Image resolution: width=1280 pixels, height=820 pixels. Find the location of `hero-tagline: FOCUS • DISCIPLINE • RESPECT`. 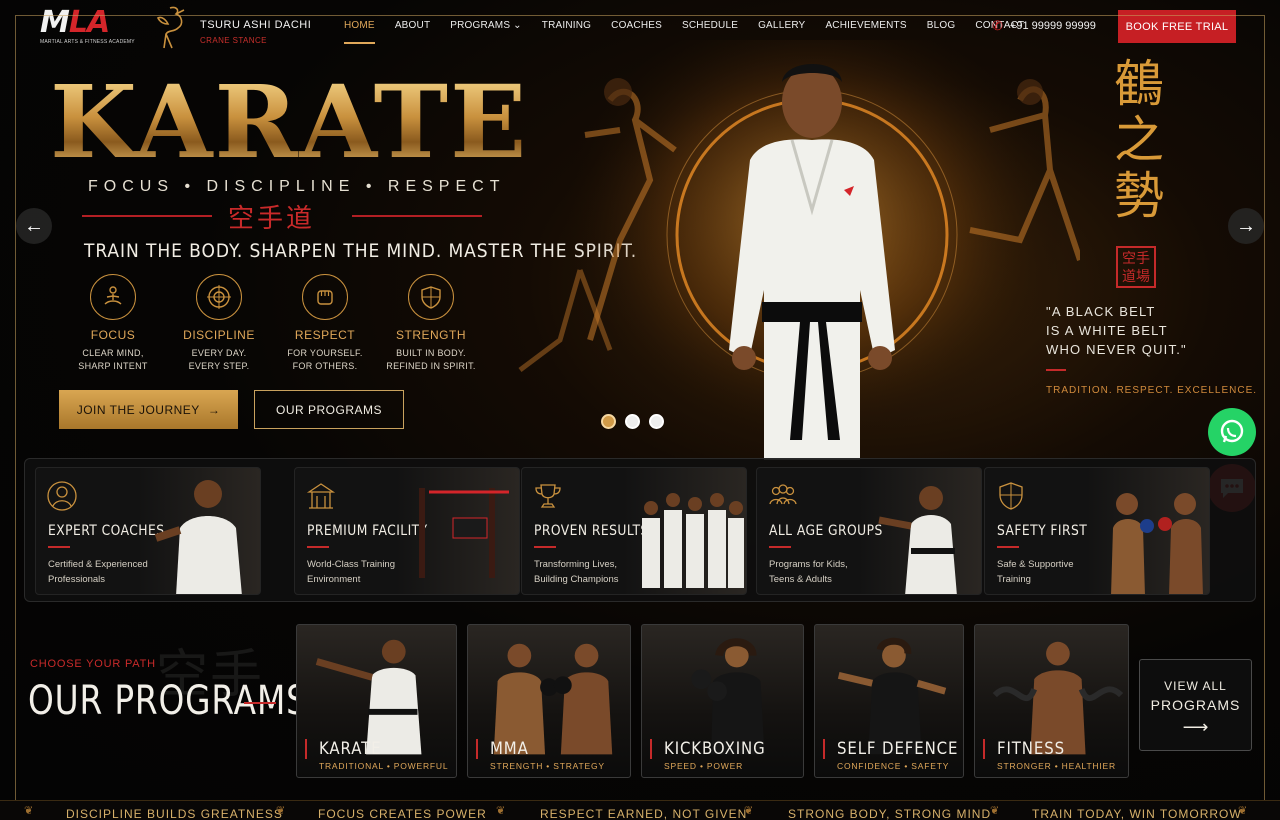

hero-tagline: FOCUS • DISCIPLINE • RESPECT is located at coordinates (297, 186).